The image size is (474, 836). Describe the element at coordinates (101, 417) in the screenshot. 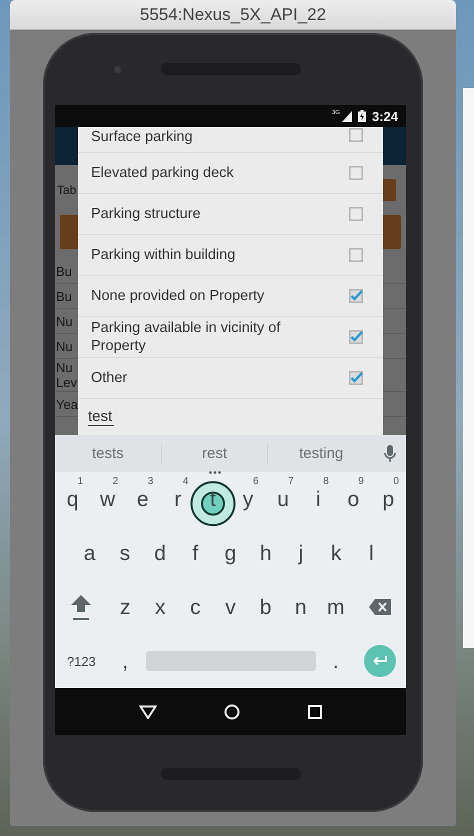

I see `input-field: test` at that location.